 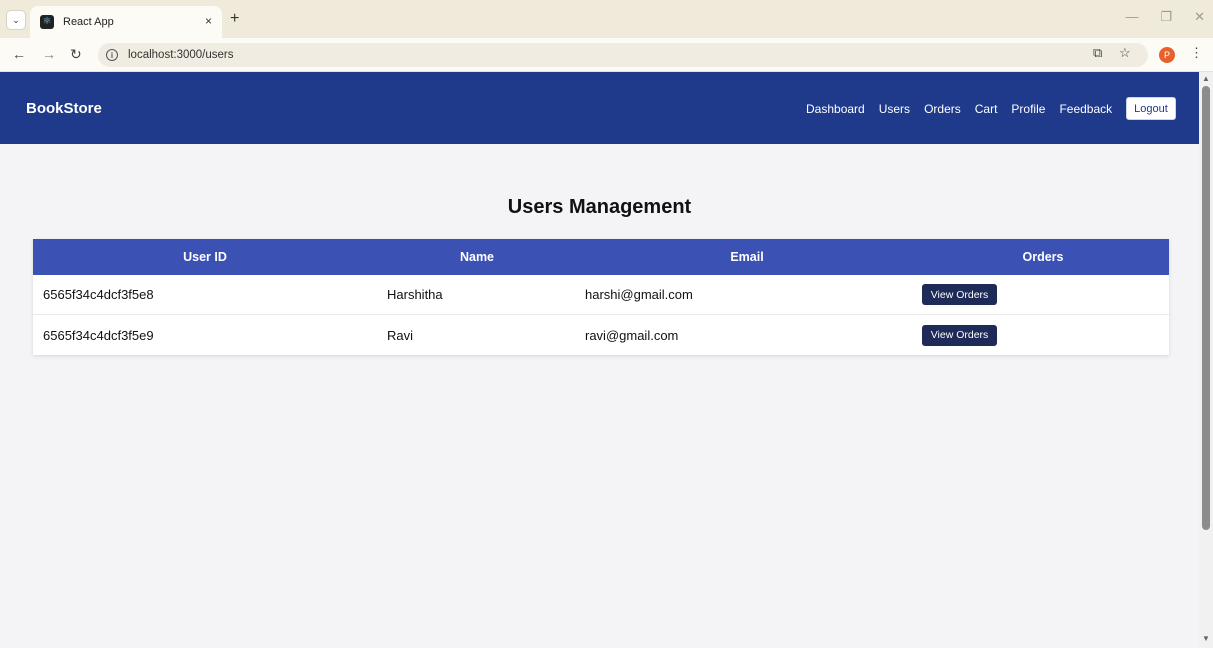 What do you see at coordinates (16, 20) in the screenshot?
I see `tab-search-chevron-icon: ⌄` at bounding box center [16, 20].